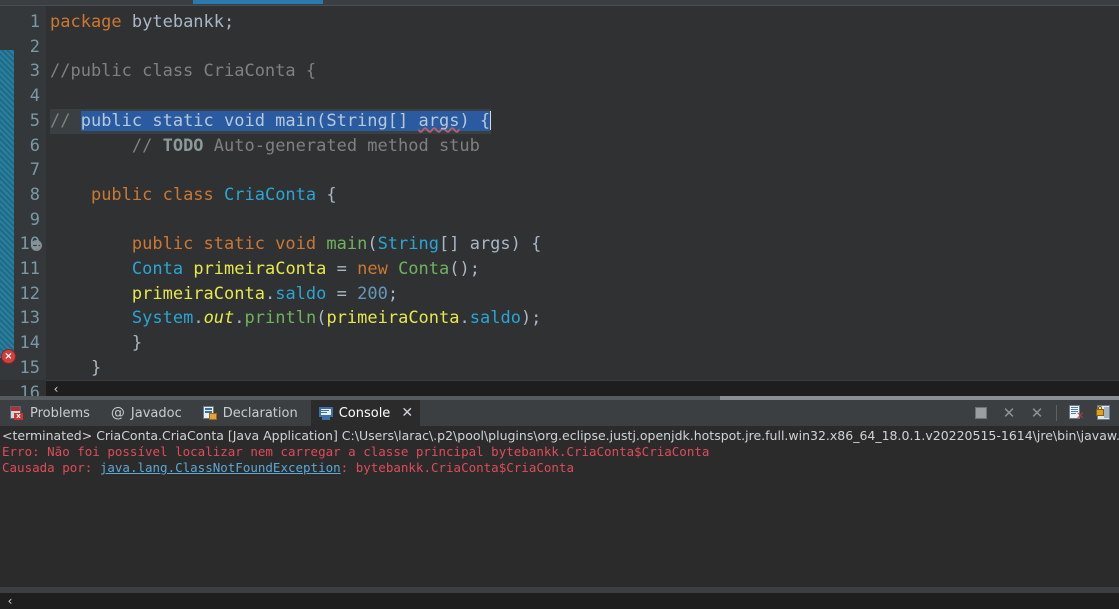  I want to click on code-token: System, so click(162, 318).